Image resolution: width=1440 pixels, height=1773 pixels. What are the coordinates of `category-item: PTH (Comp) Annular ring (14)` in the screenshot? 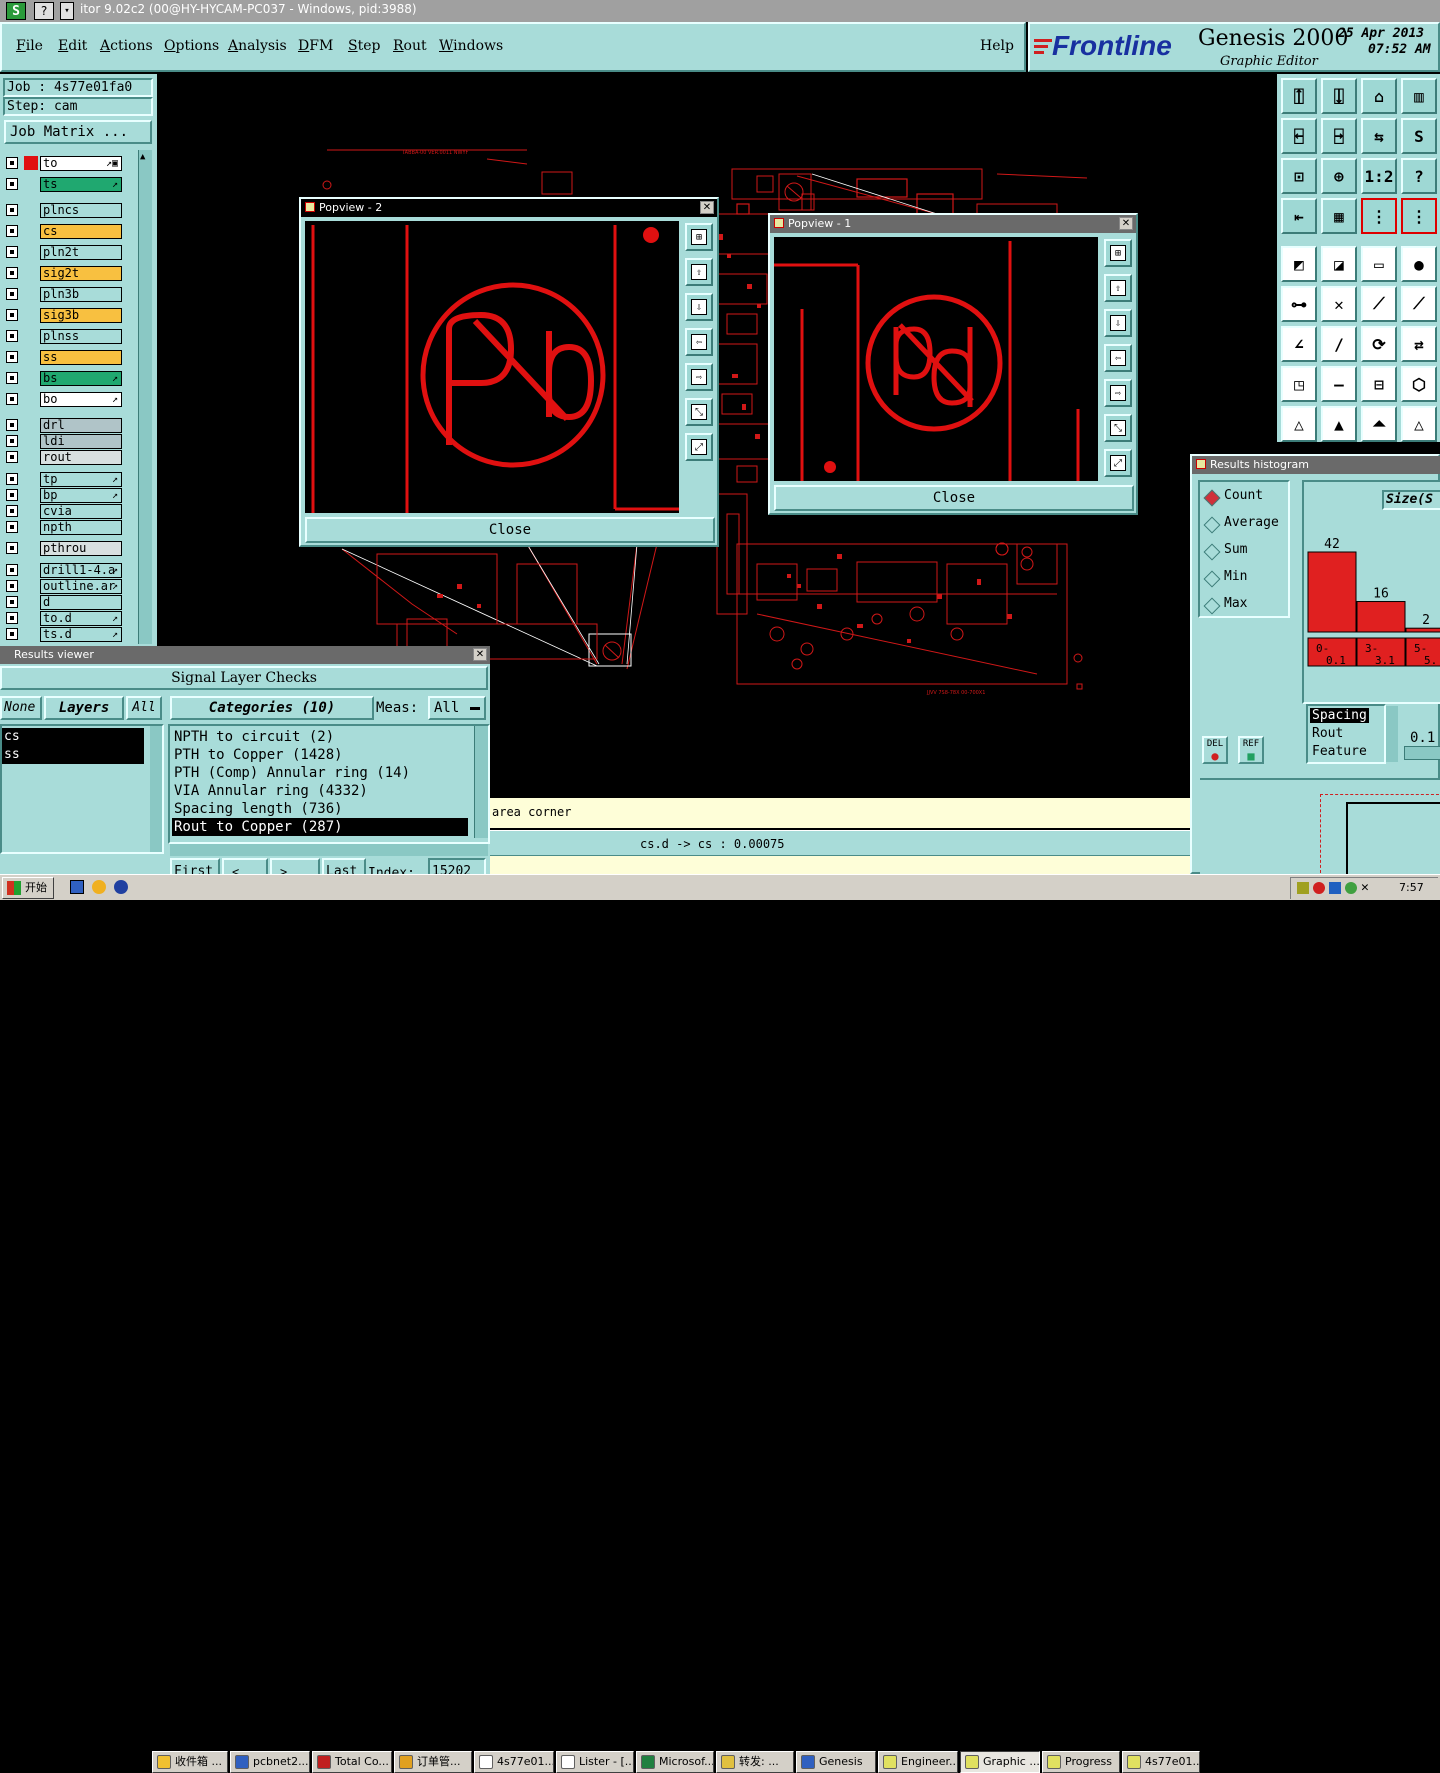 It's located at (320, 773).